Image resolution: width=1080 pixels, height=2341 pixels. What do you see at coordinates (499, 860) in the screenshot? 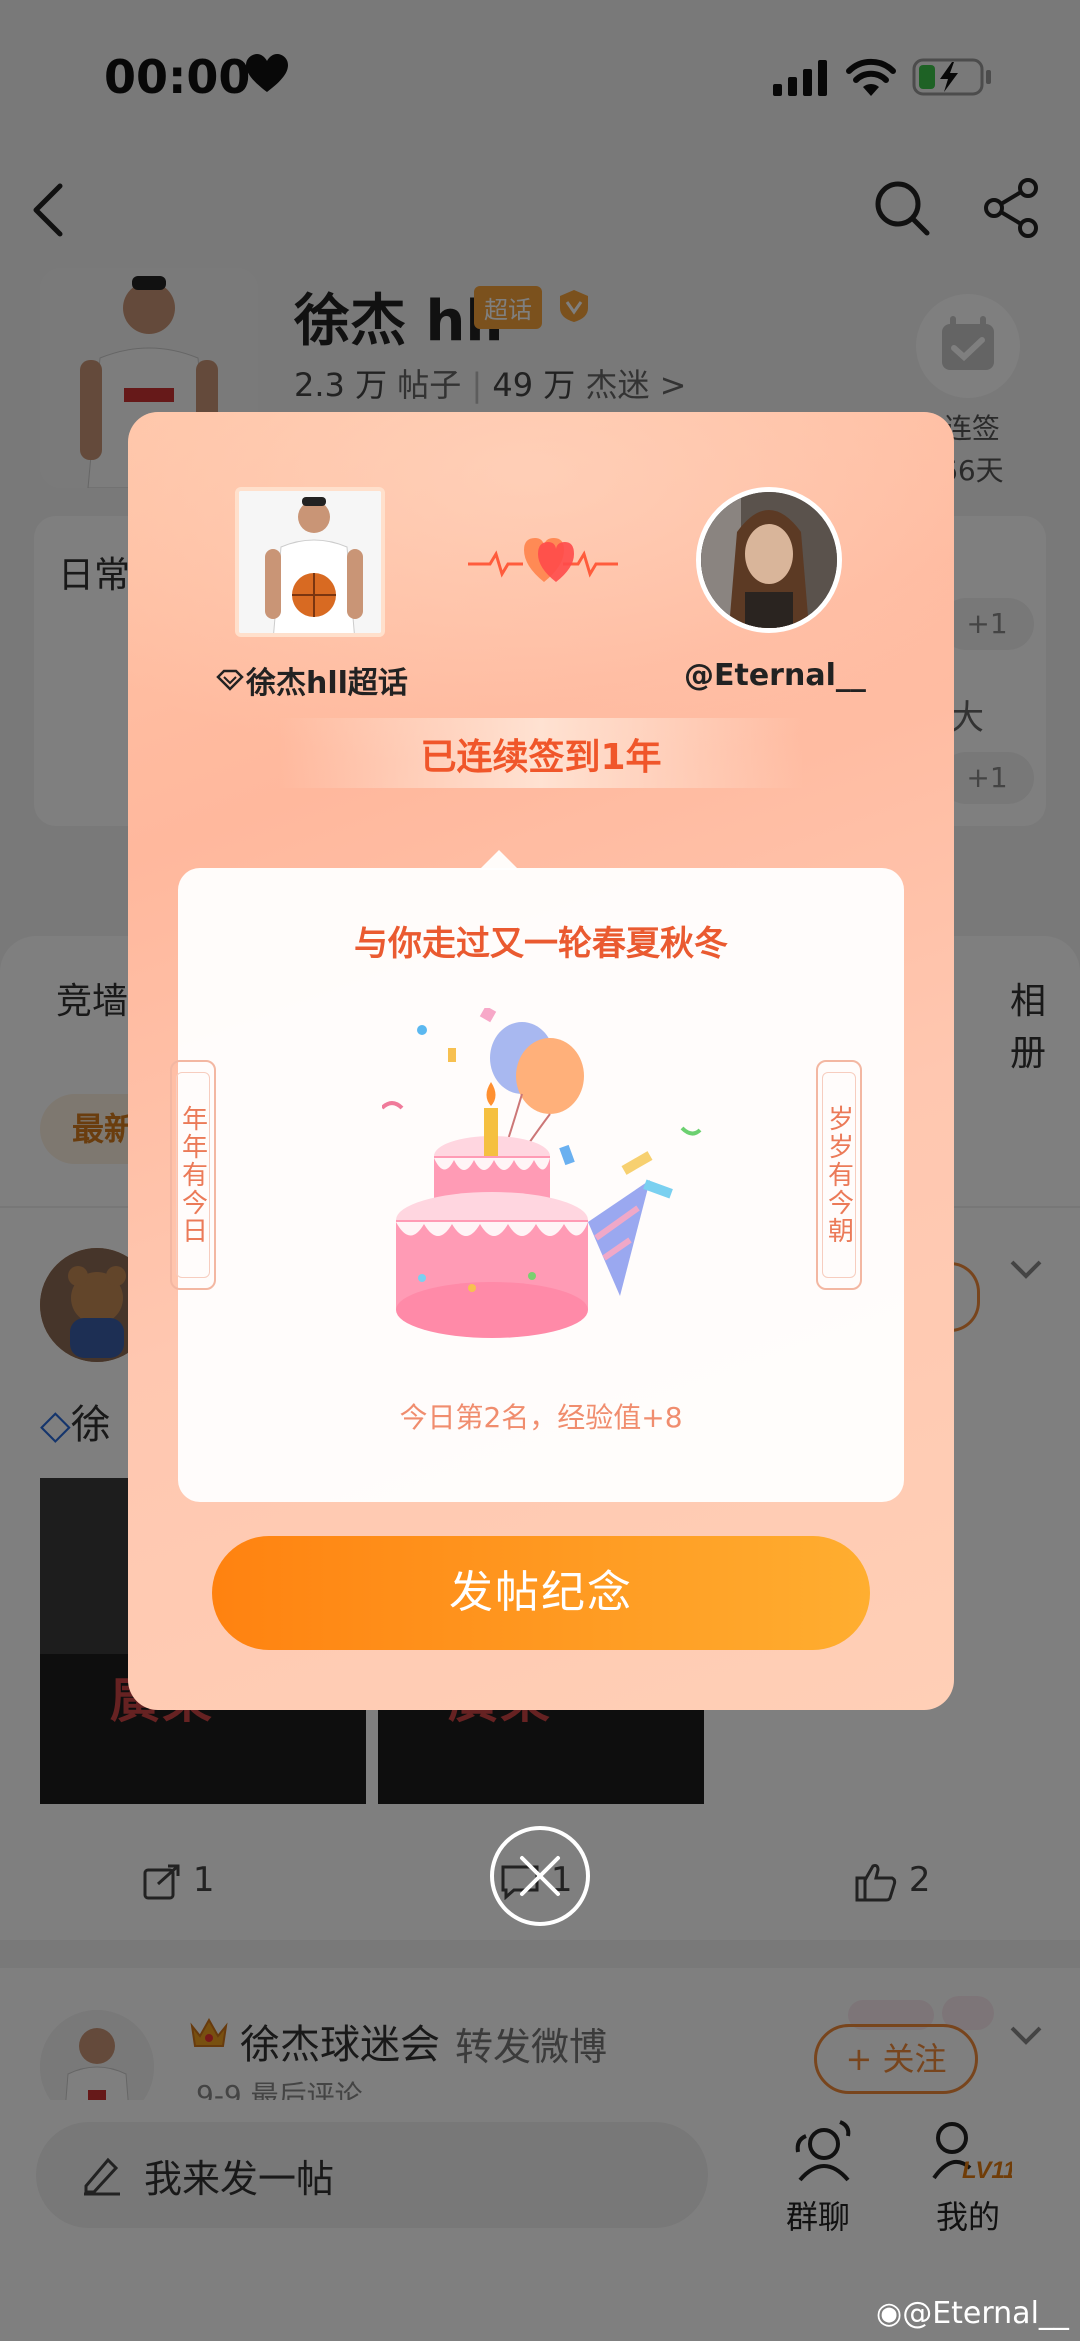
I see `card-notch` at bounding box center [499, 860].